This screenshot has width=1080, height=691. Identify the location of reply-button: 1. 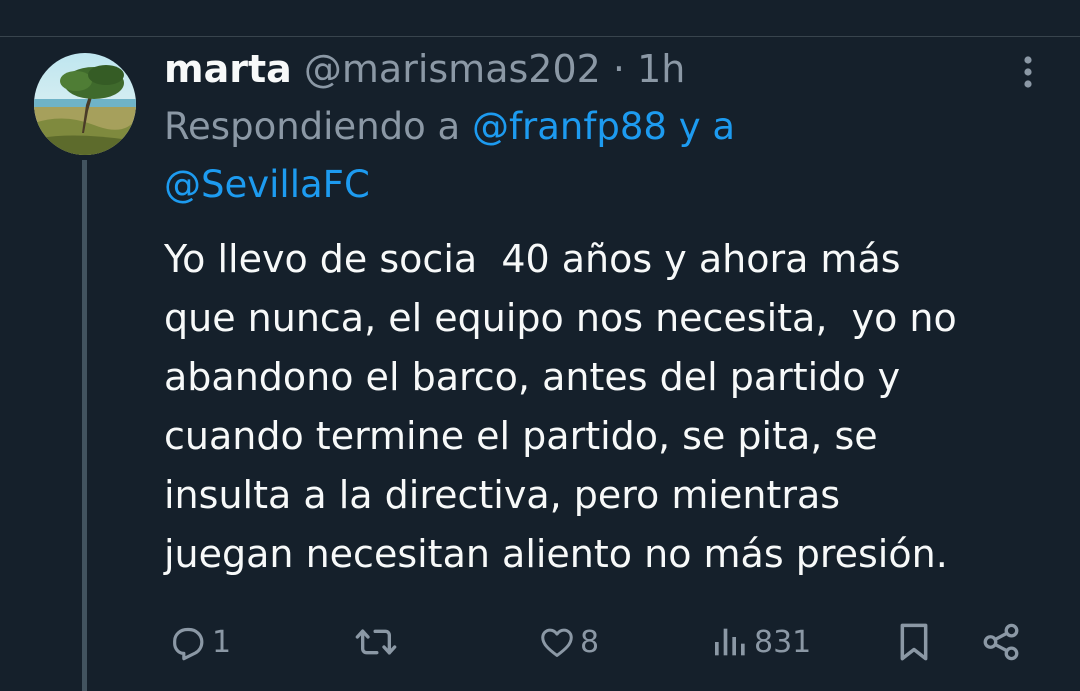
(199, 642).